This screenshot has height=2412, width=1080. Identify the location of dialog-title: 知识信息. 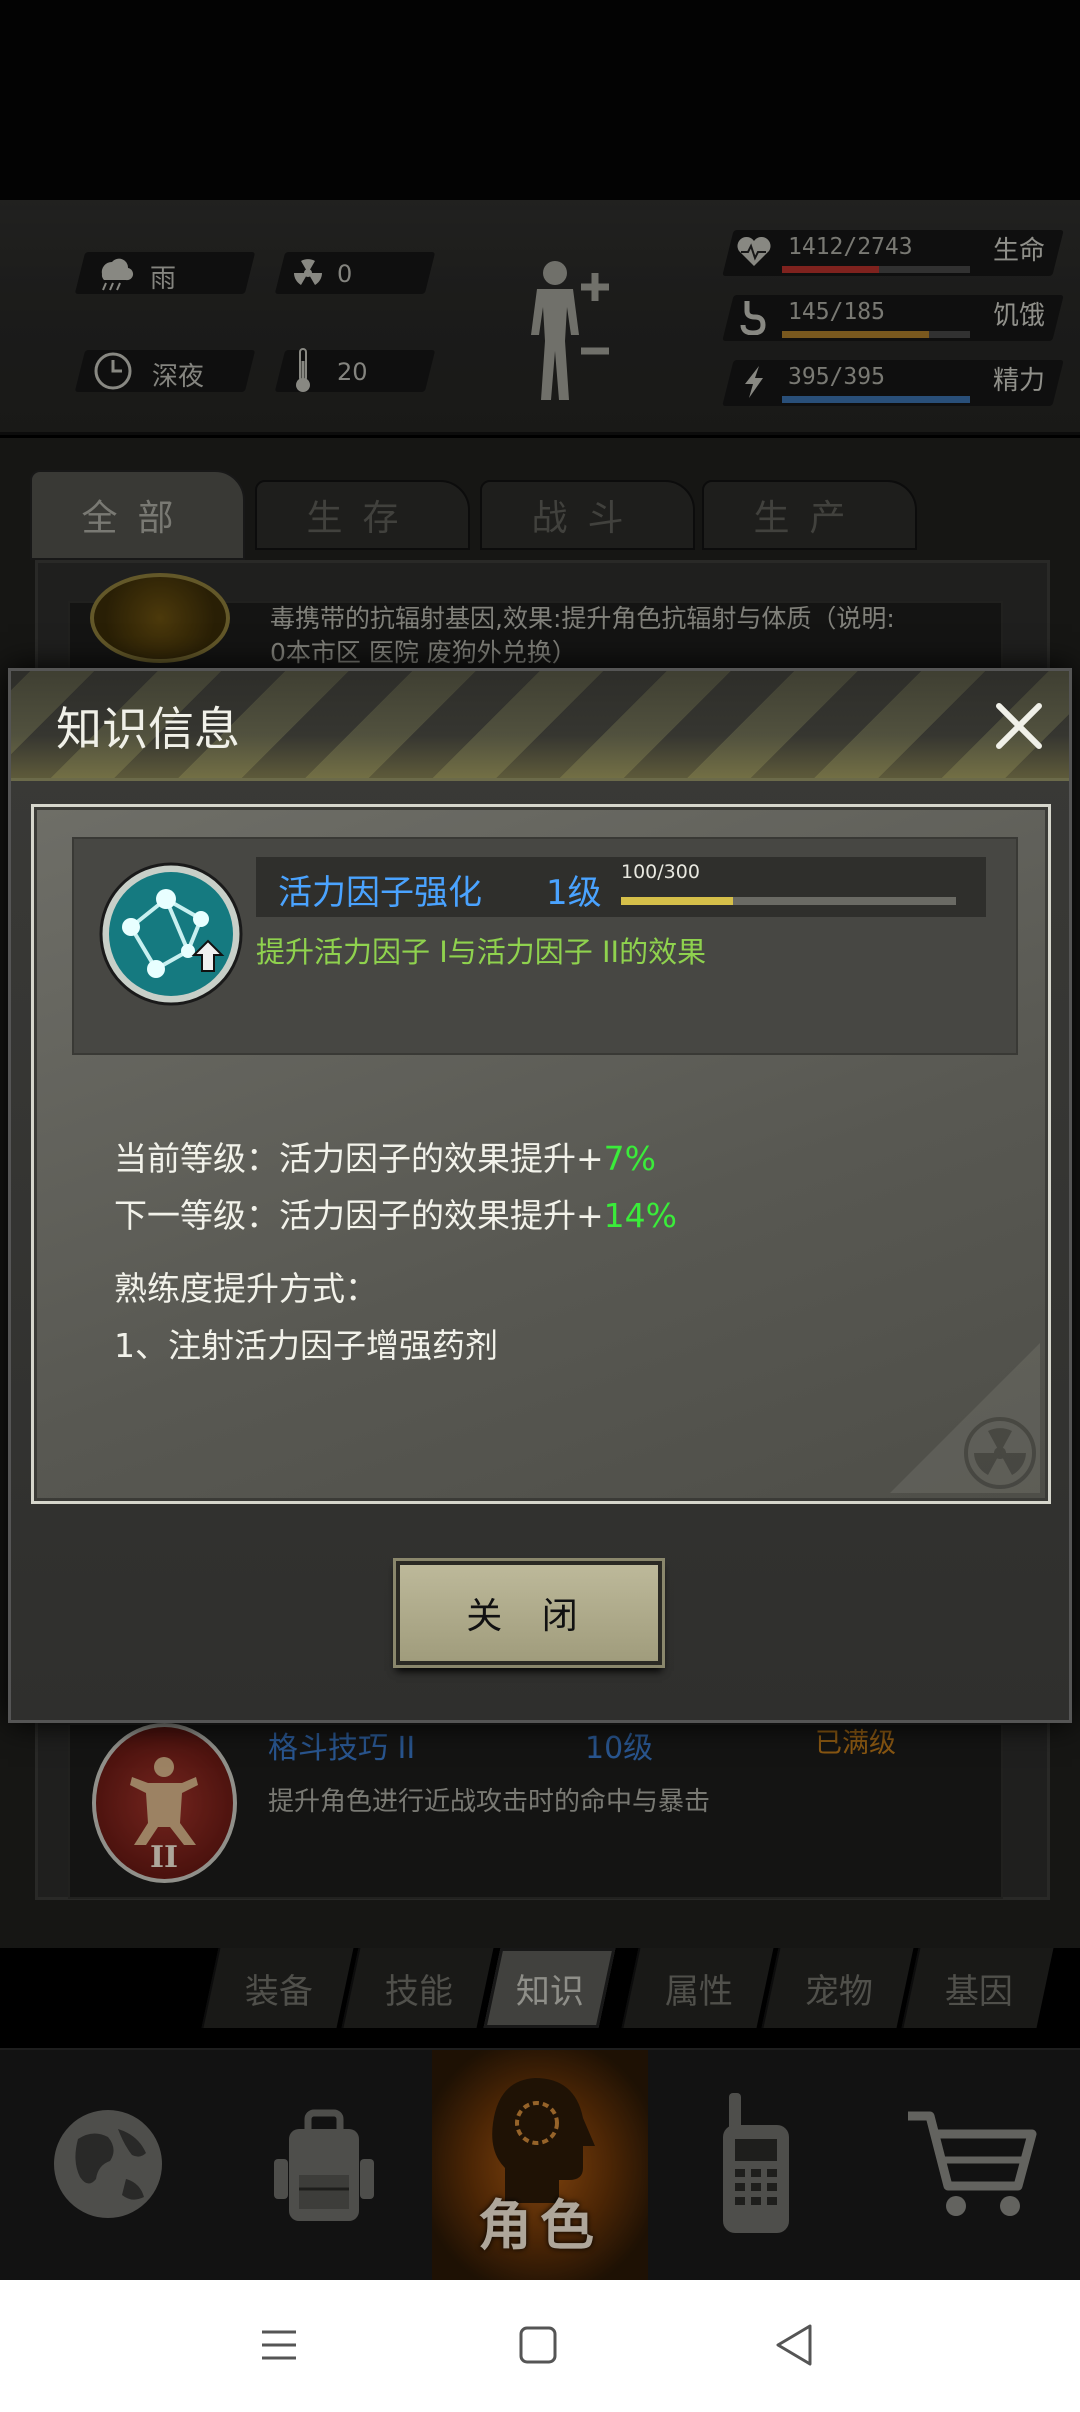
(148, 729).